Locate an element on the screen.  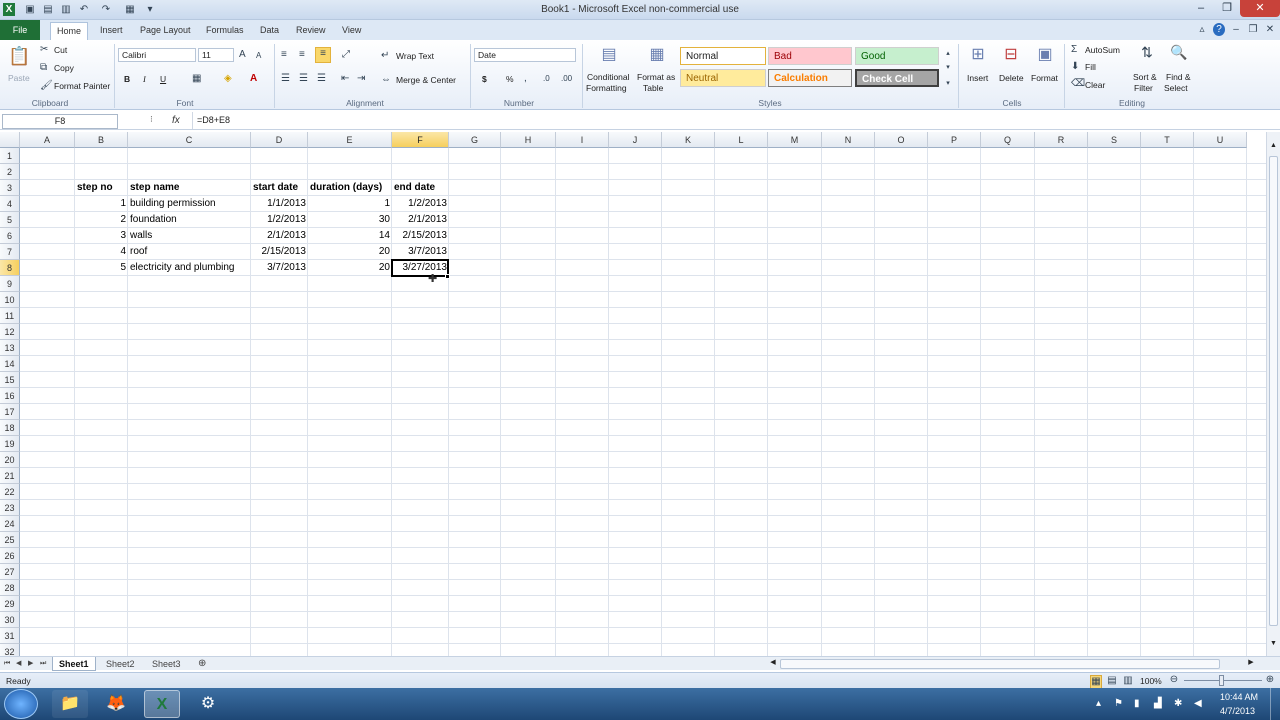
column-header-t: T is located at coordinates (1167, 140).